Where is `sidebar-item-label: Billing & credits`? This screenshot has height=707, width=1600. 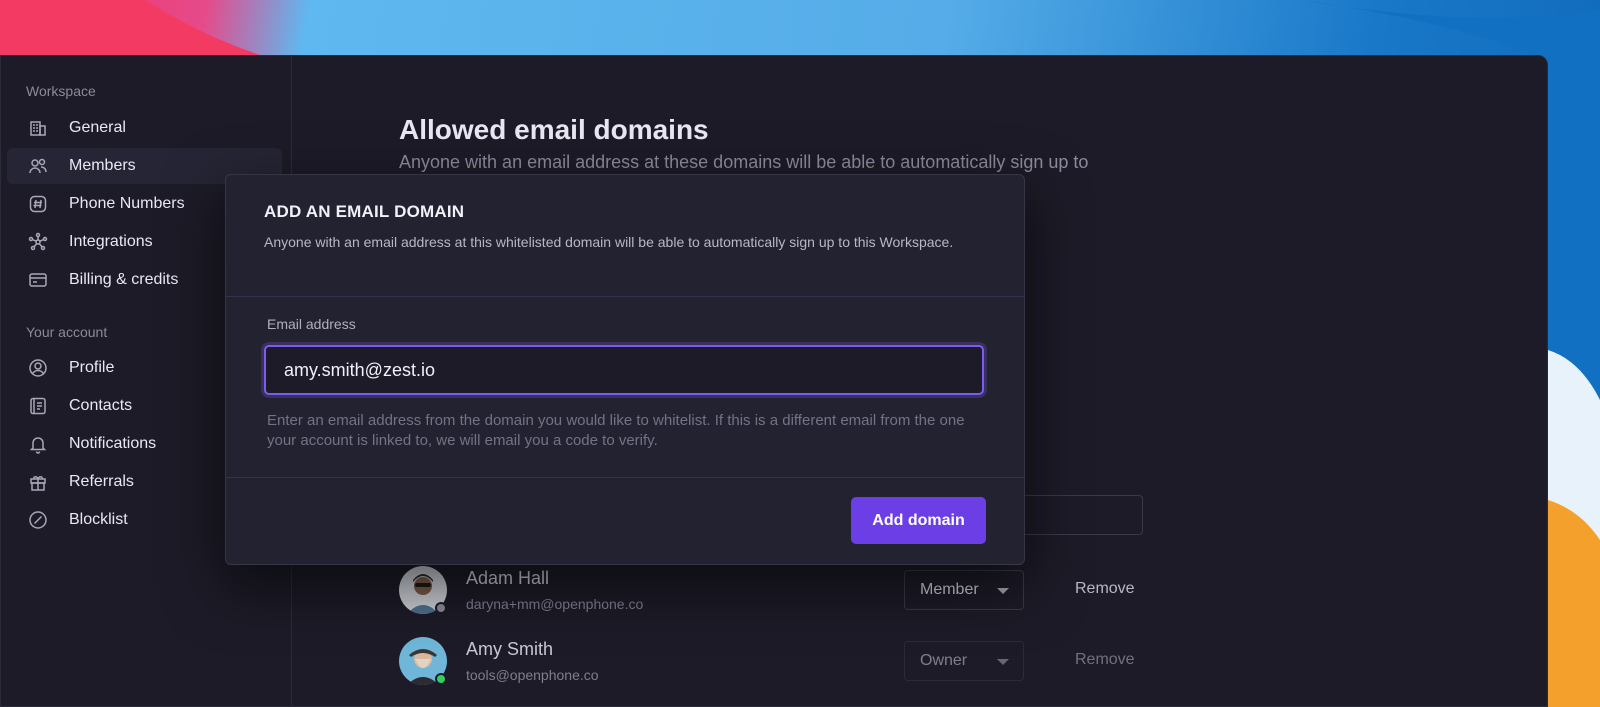
sidebar-item-label: Billing & credits is located at coordinates (124, 279).